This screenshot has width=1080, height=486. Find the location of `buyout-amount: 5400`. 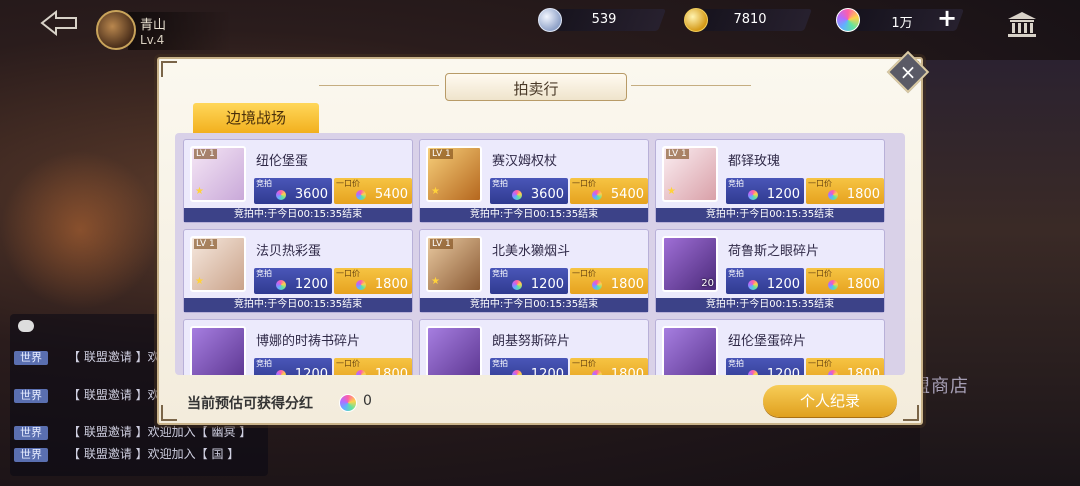

buyout-amount: 5400 is located at coordinates (627, 194).